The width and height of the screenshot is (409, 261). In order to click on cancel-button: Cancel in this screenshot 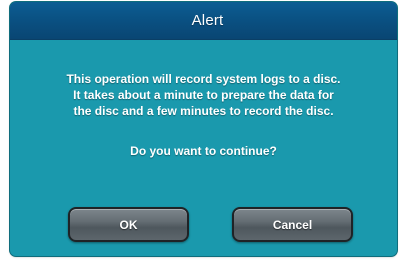, I will do `click(292, 224)`.